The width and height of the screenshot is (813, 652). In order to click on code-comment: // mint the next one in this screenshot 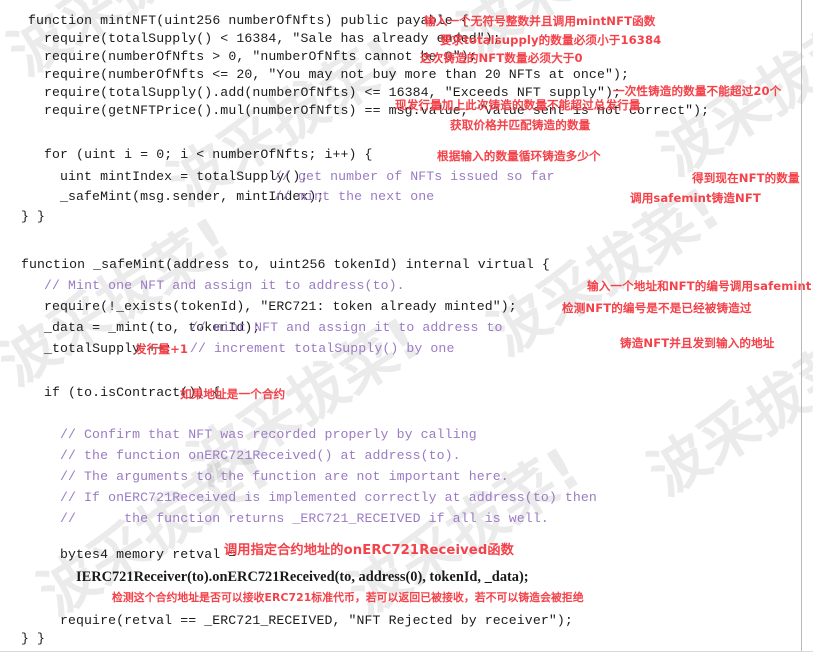, I will do `click(354, 196)`.